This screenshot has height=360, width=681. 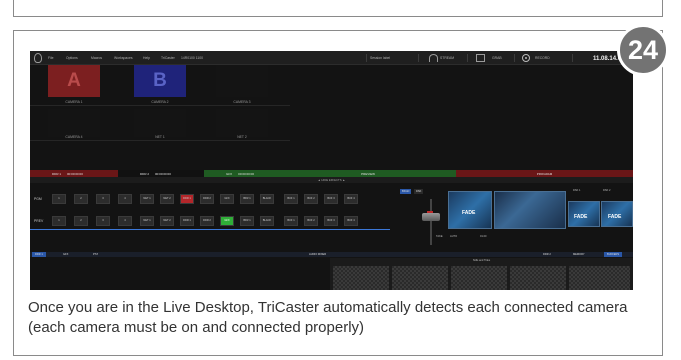 I want to click on pvw-btn-black: BLACK, so click(x=267, y=221).